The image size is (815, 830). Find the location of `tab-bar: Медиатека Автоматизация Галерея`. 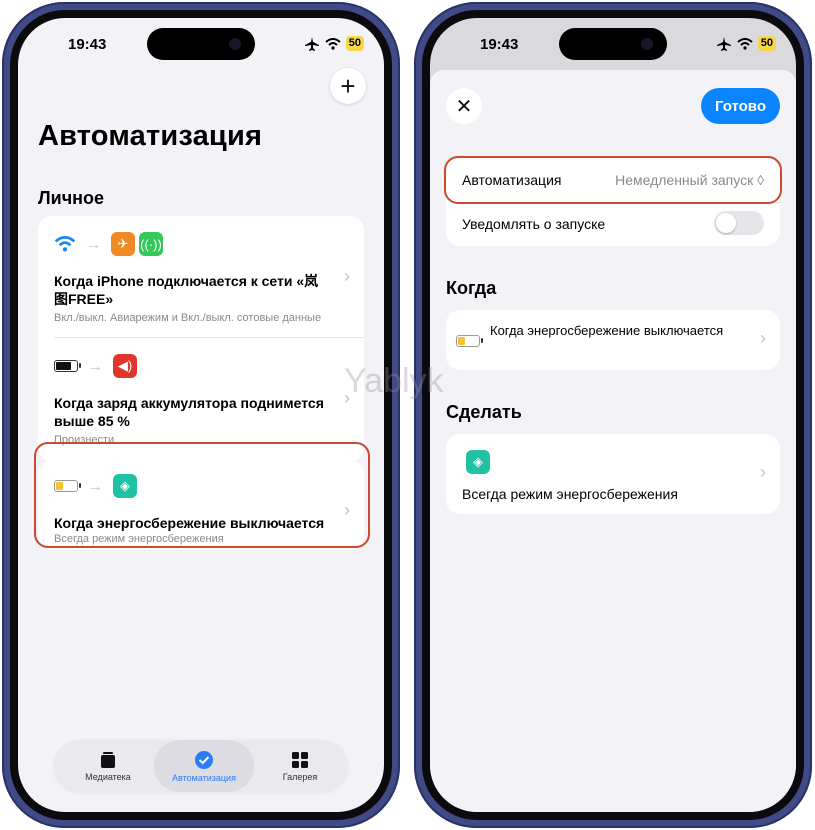

tab-bar: Медиатека Автоматизация Галерея is located at coordinates (201, 766).